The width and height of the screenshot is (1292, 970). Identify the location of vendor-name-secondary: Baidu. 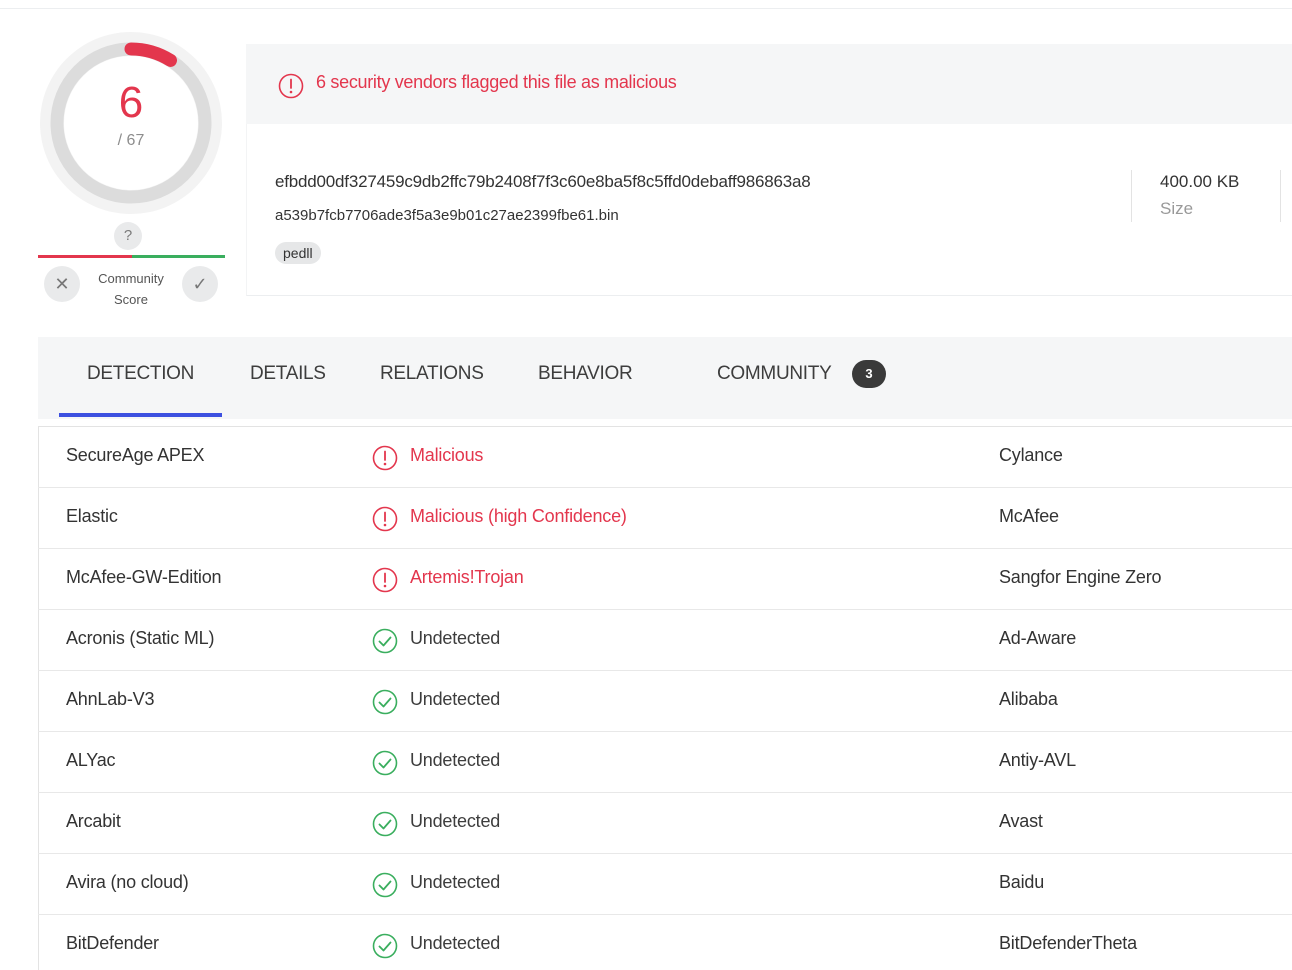
(1022, 882).